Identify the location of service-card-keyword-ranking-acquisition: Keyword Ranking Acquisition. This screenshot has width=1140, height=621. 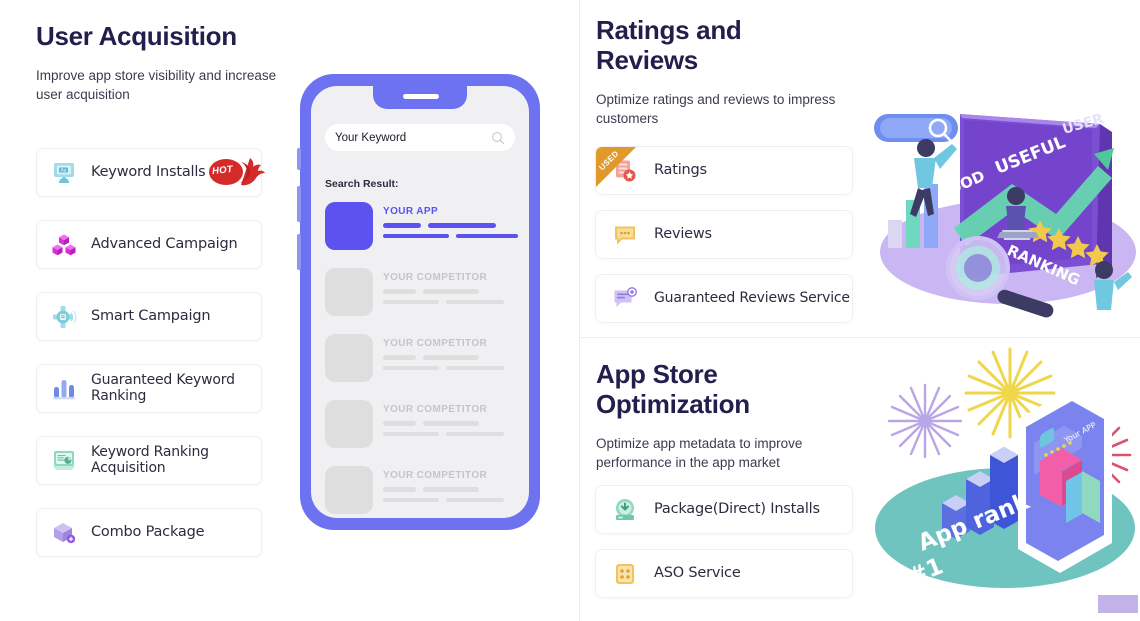
(149, 460).